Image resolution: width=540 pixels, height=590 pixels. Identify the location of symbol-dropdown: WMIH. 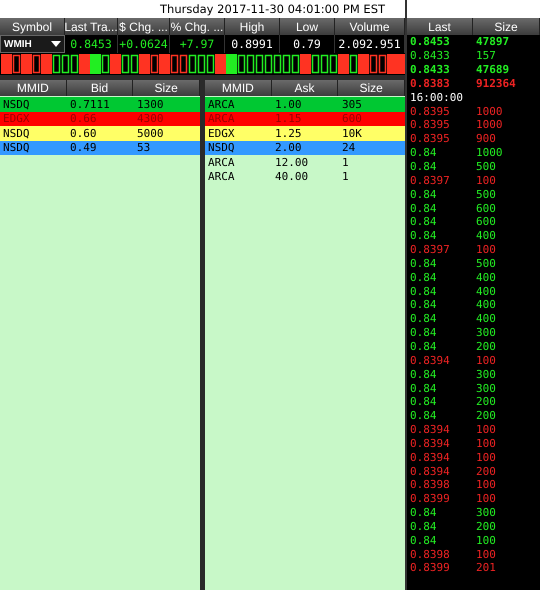
(32, 44).